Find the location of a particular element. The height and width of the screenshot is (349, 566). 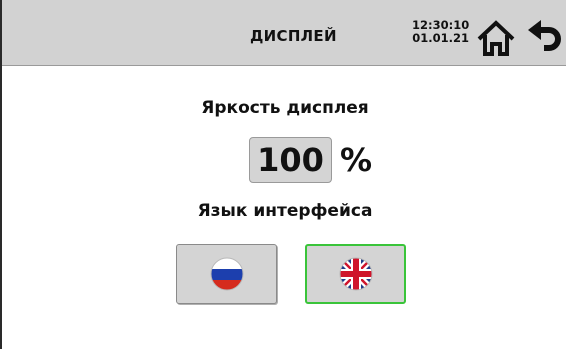

home-button is located at coordinates (496, 38).